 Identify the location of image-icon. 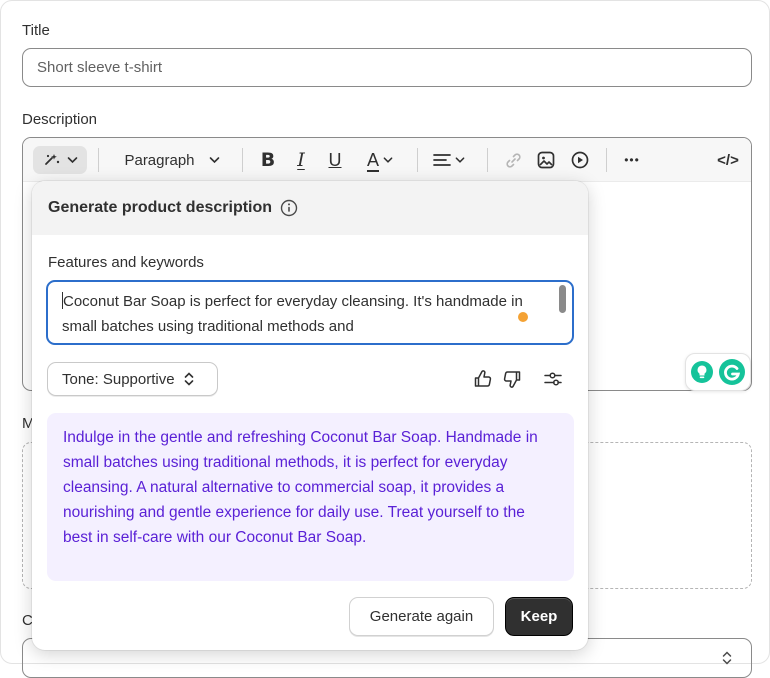
(546, 160).